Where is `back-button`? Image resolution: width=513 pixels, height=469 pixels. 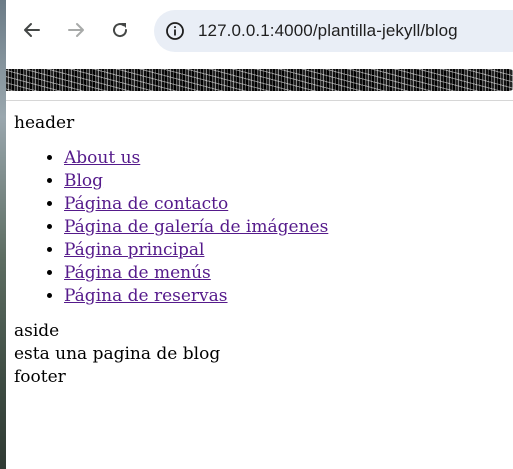
back-button is located at coordinates (32, 30).